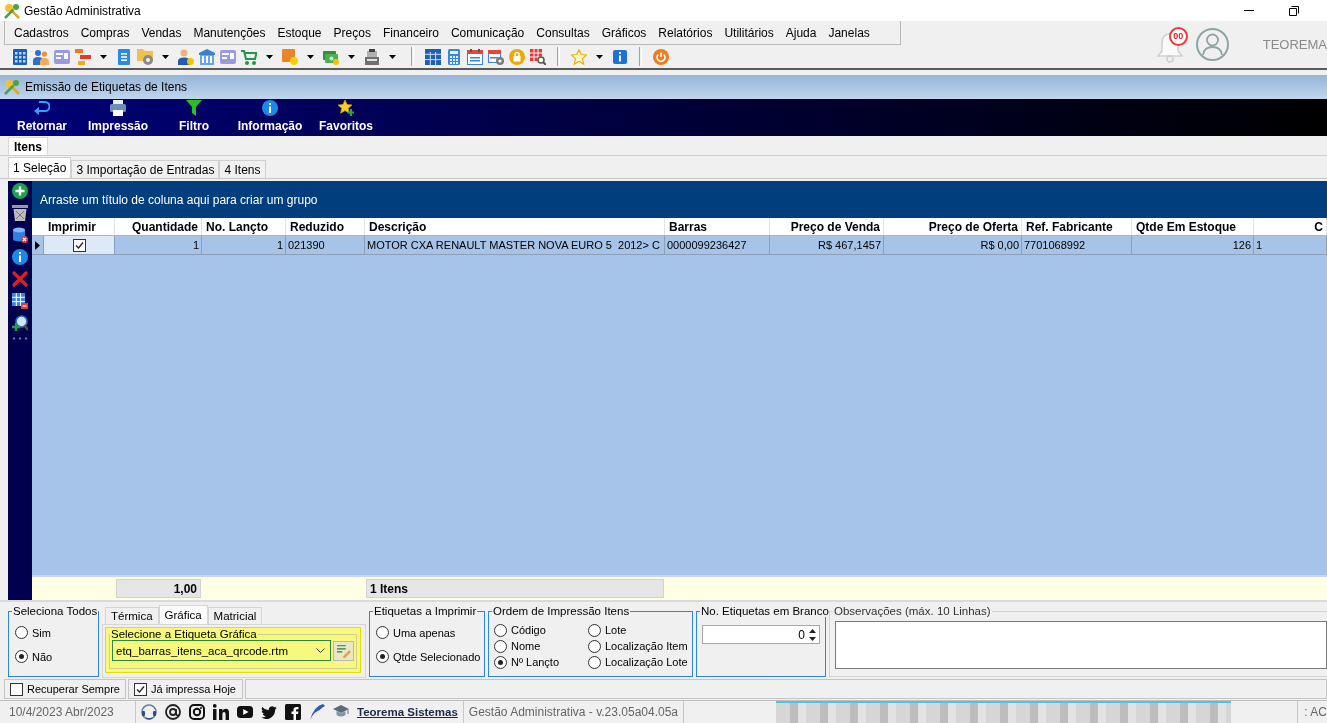  Describe the element at coordinates (320, 650) in the screenshot. I see `chevron-down-icon` at that location.